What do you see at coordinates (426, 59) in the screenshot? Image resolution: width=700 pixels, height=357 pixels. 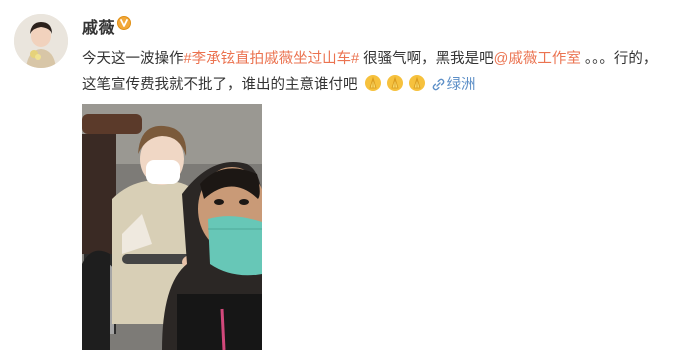 I see `post-text-mid: 很骚气啊，黑我是吧` at bounding box center [426, 59].